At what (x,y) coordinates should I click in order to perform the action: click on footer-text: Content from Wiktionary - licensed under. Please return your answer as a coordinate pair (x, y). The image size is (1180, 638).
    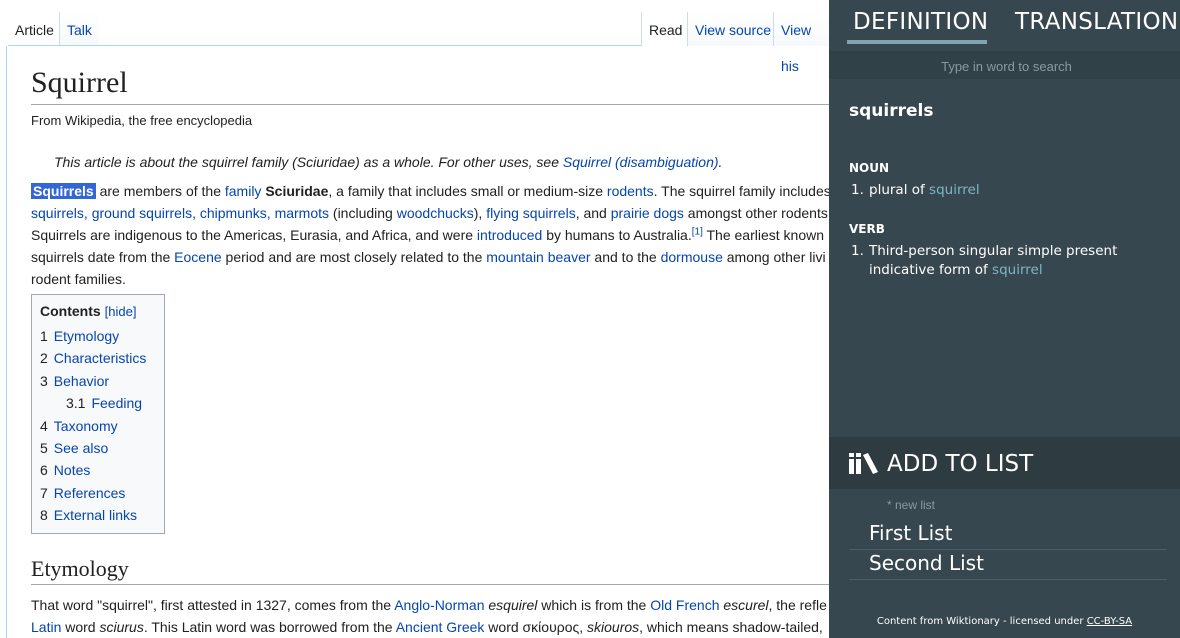
    Looking at the image, I should click on (981, 621).